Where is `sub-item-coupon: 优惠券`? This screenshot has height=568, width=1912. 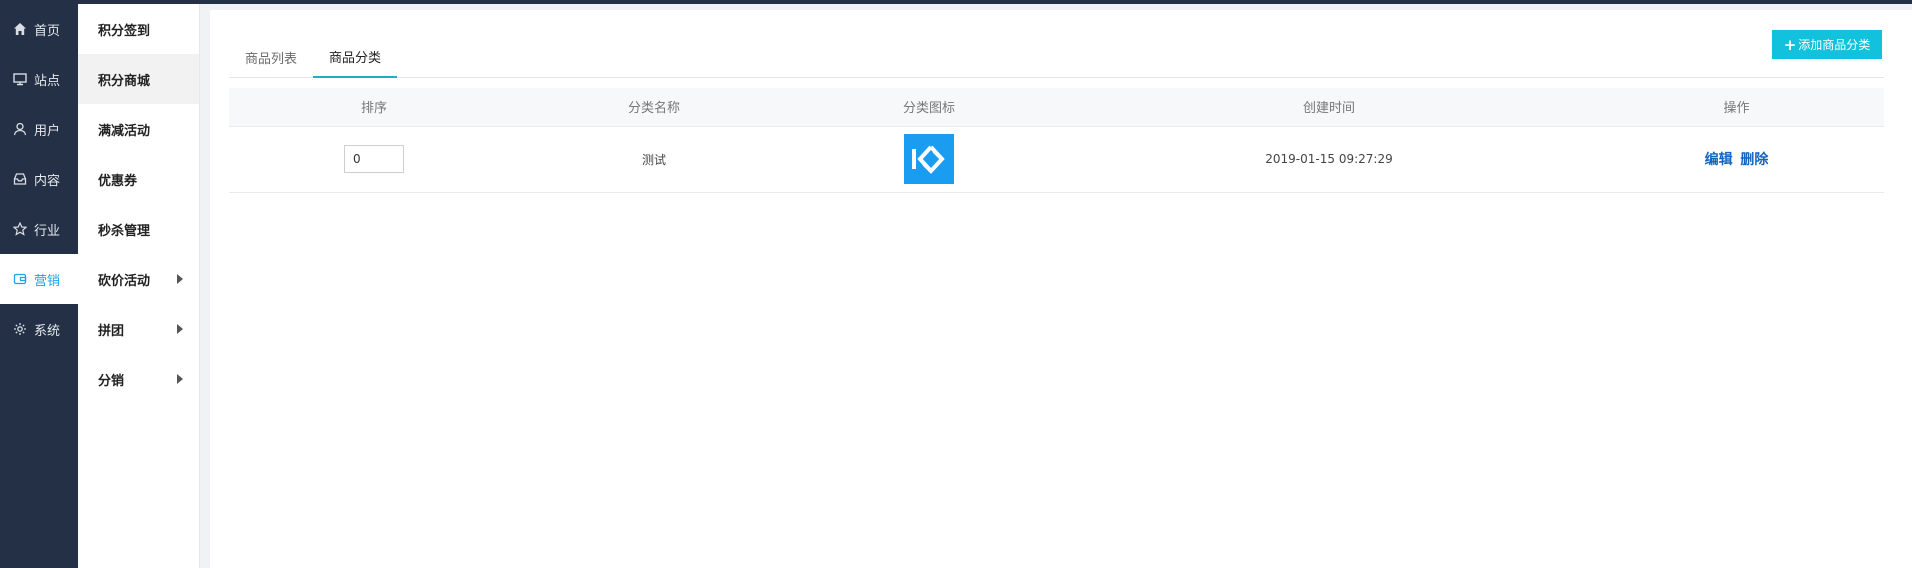 sub-item-coupon: 优惠券 is located at coordinates (138, 179).